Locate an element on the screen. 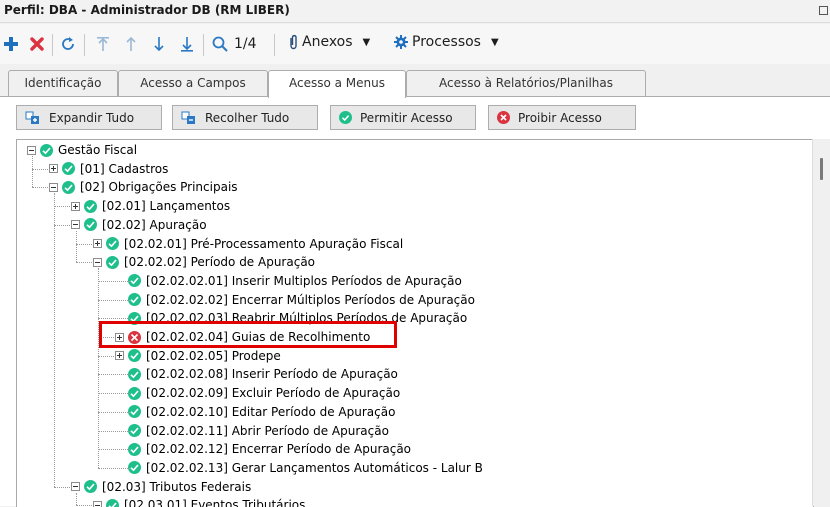 The height and width of the screenshot is (507, 830). arrow-first-icon is located at coordinates (103, 44).